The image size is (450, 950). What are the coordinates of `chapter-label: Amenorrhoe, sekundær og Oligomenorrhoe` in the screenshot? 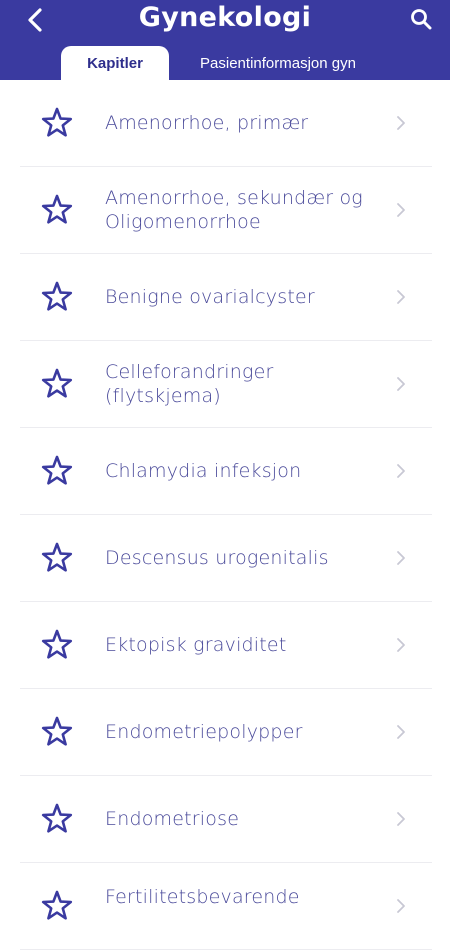 It's located at (234, 210).